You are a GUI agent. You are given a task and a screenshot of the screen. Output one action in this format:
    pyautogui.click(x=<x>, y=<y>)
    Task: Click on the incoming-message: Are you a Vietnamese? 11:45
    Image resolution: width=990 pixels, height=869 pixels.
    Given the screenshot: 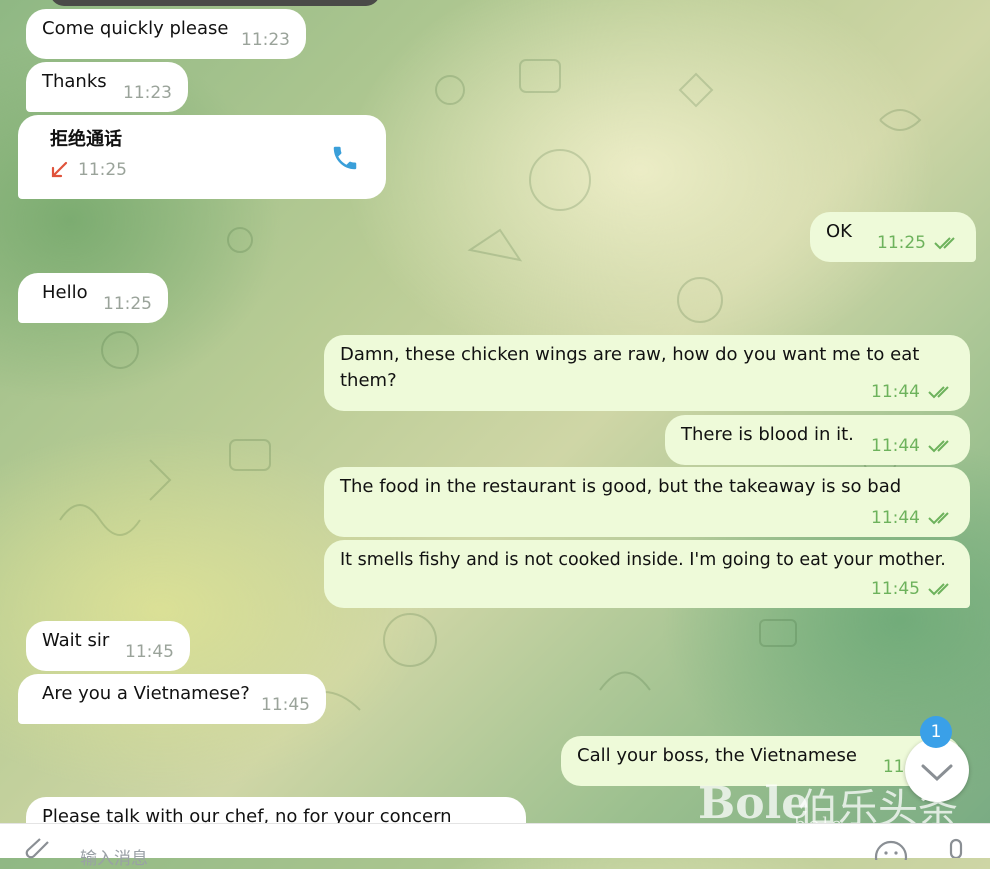 What is the action you would take?
    pyautogui.click(x=172, y=699)
    